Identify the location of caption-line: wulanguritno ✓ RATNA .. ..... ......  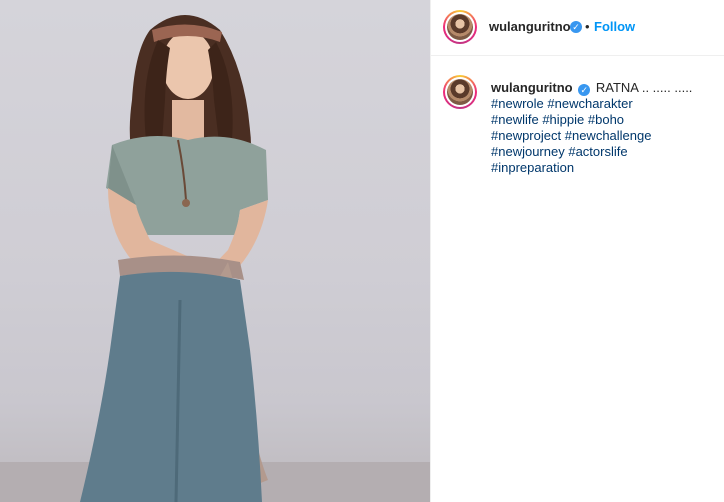
(601, 88).